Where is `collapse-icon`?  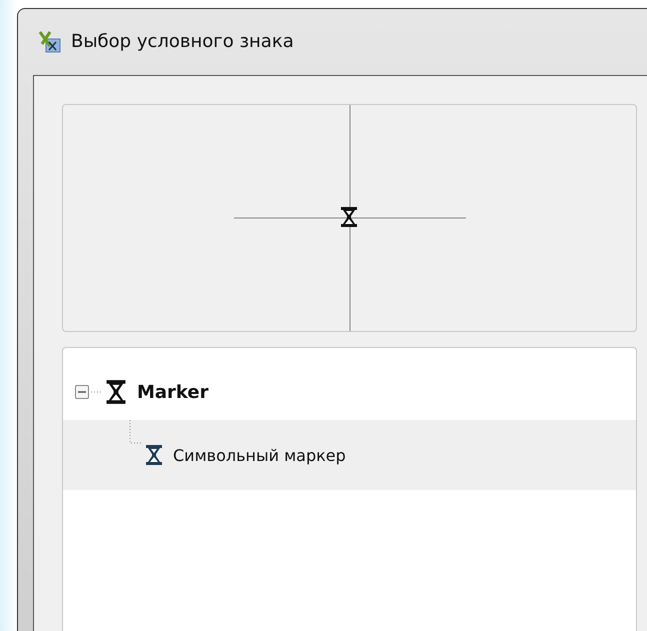
collapse-icon is located at coordinates (82, 392).